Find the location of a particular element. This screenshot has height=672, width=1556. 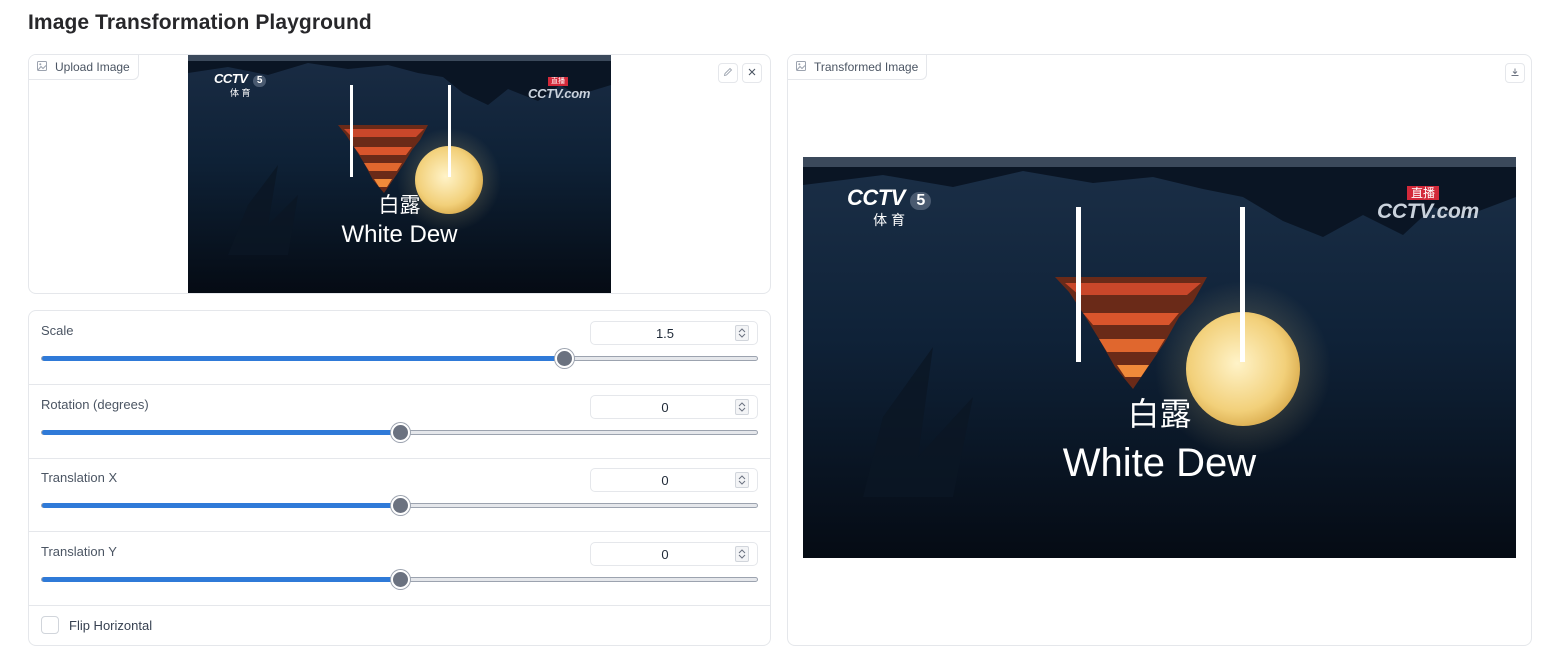

translation-x-control: Translation X is located at coordinates (399, 495).